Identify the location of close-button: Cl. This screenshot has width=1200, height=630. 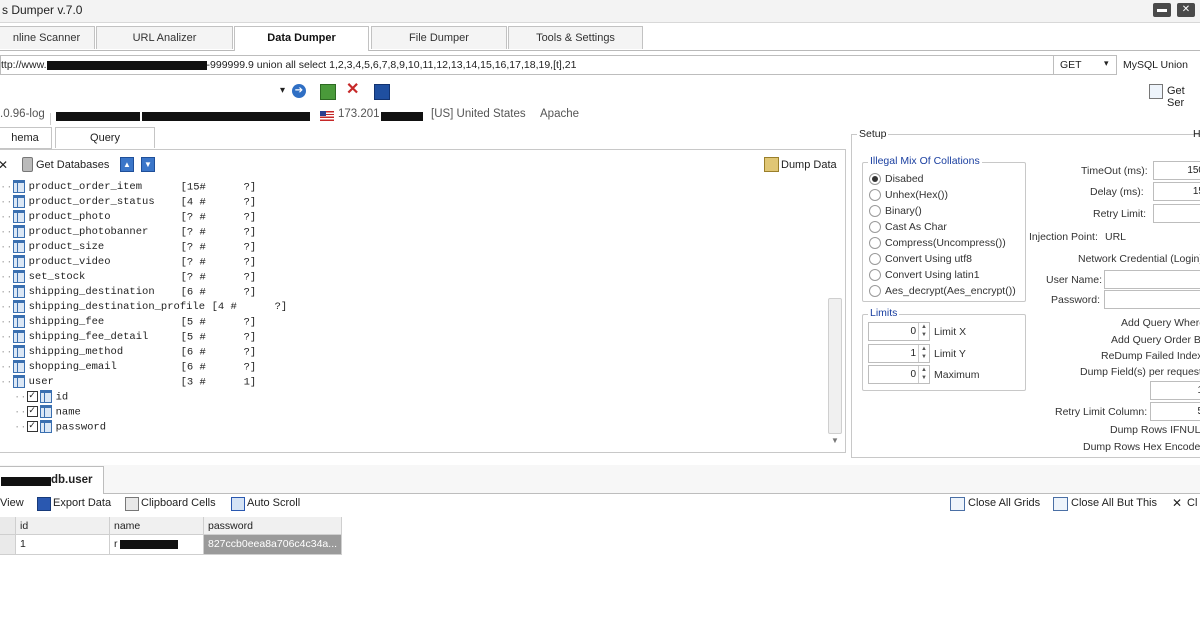
(1192, 503).